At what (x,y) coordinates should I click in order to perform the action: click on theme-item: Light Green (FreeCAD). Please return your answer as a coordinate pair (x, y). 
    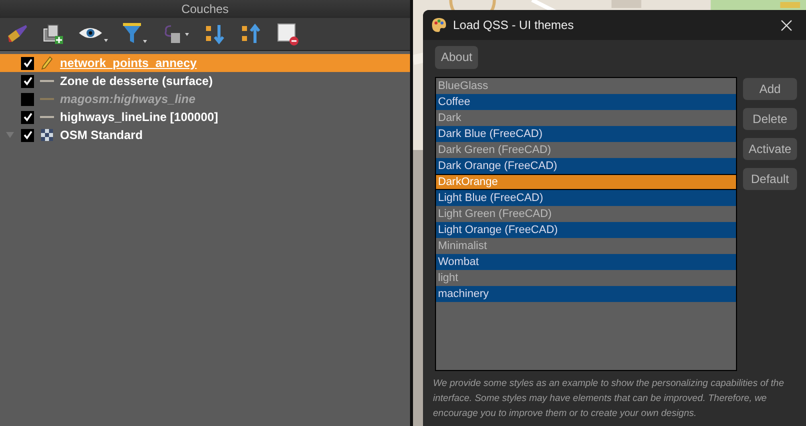
    Looking at the image, I should click on (586, 214).